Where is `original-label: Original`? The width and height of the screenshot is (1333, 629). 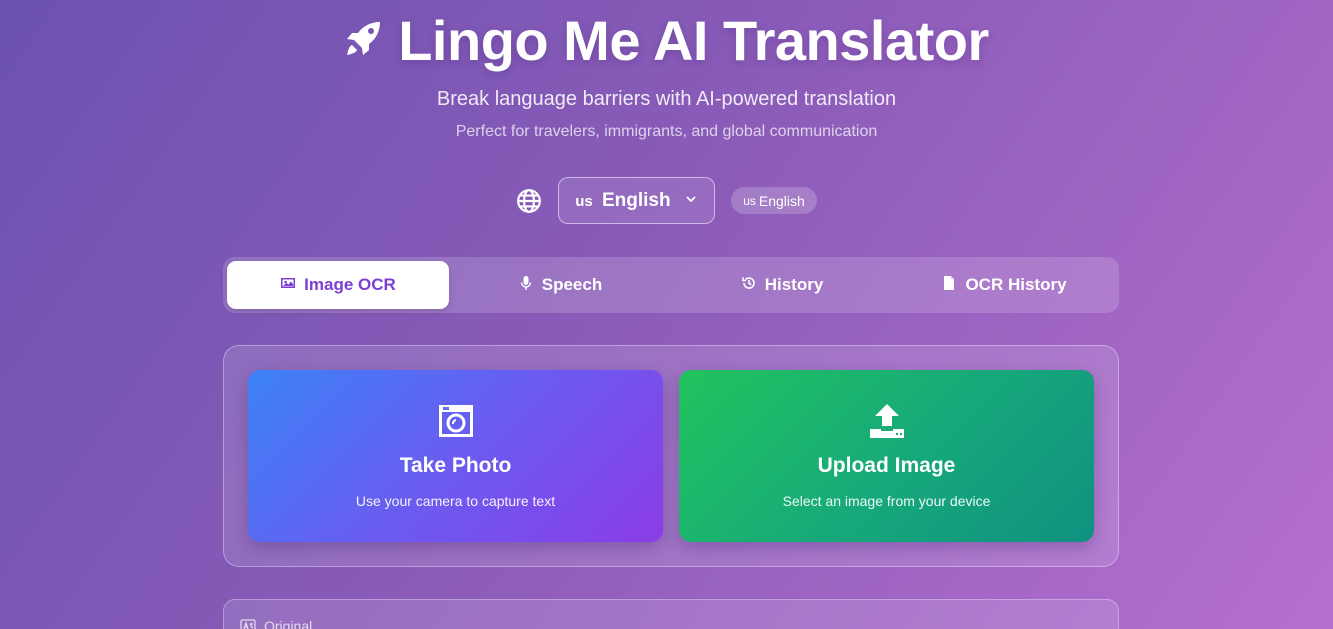 original-label: Original is located at coordinates (288, 623).